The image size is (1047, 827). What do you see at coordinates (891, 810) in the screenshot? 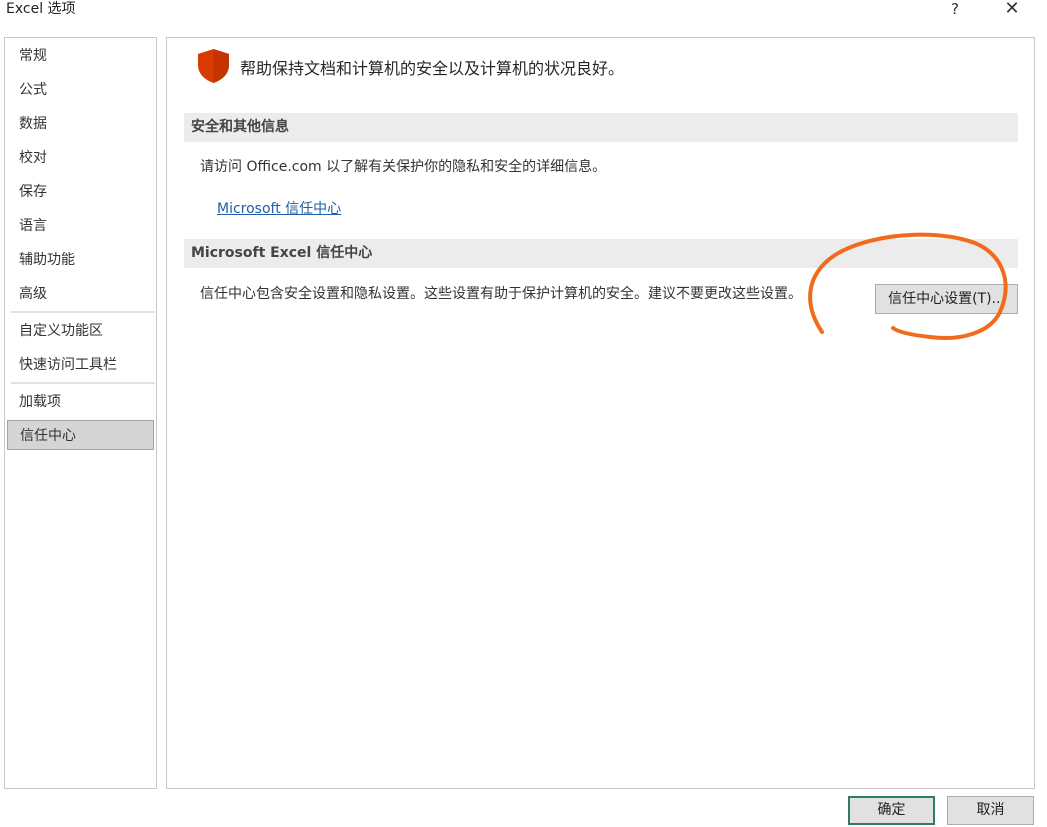
I see `ok-button: 确定` at bounding box center [891, 810].